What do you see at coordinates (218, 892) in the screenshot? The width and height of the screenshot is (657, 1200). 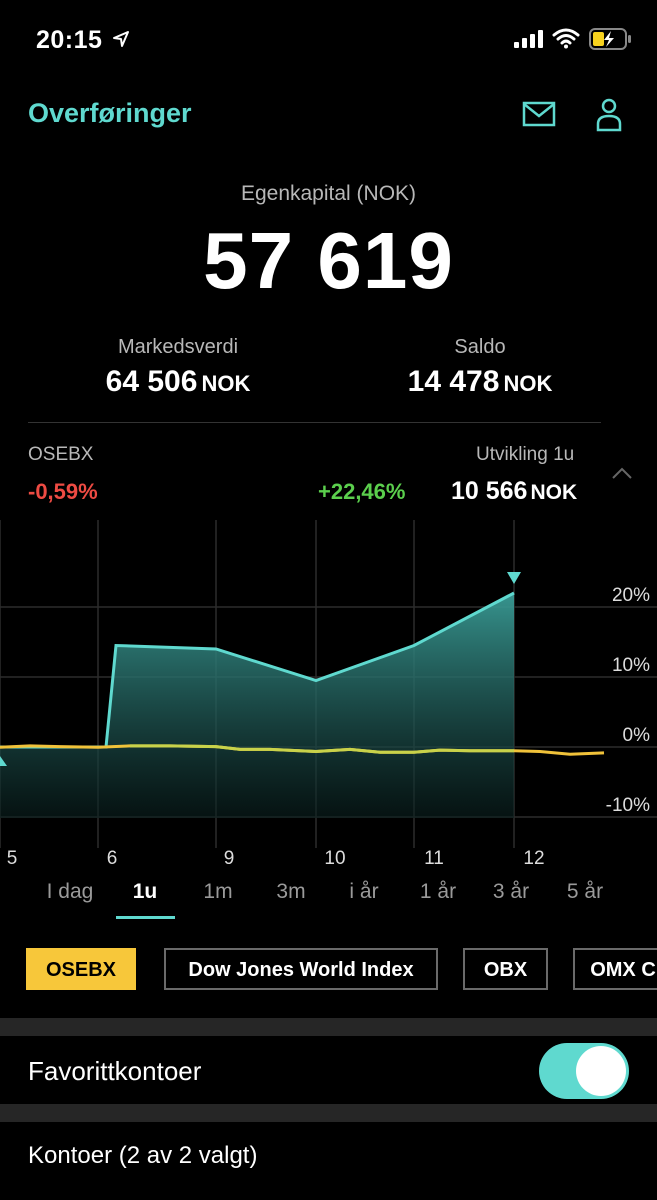 I see `period-option: 1m` at bounding box center [218, 892].